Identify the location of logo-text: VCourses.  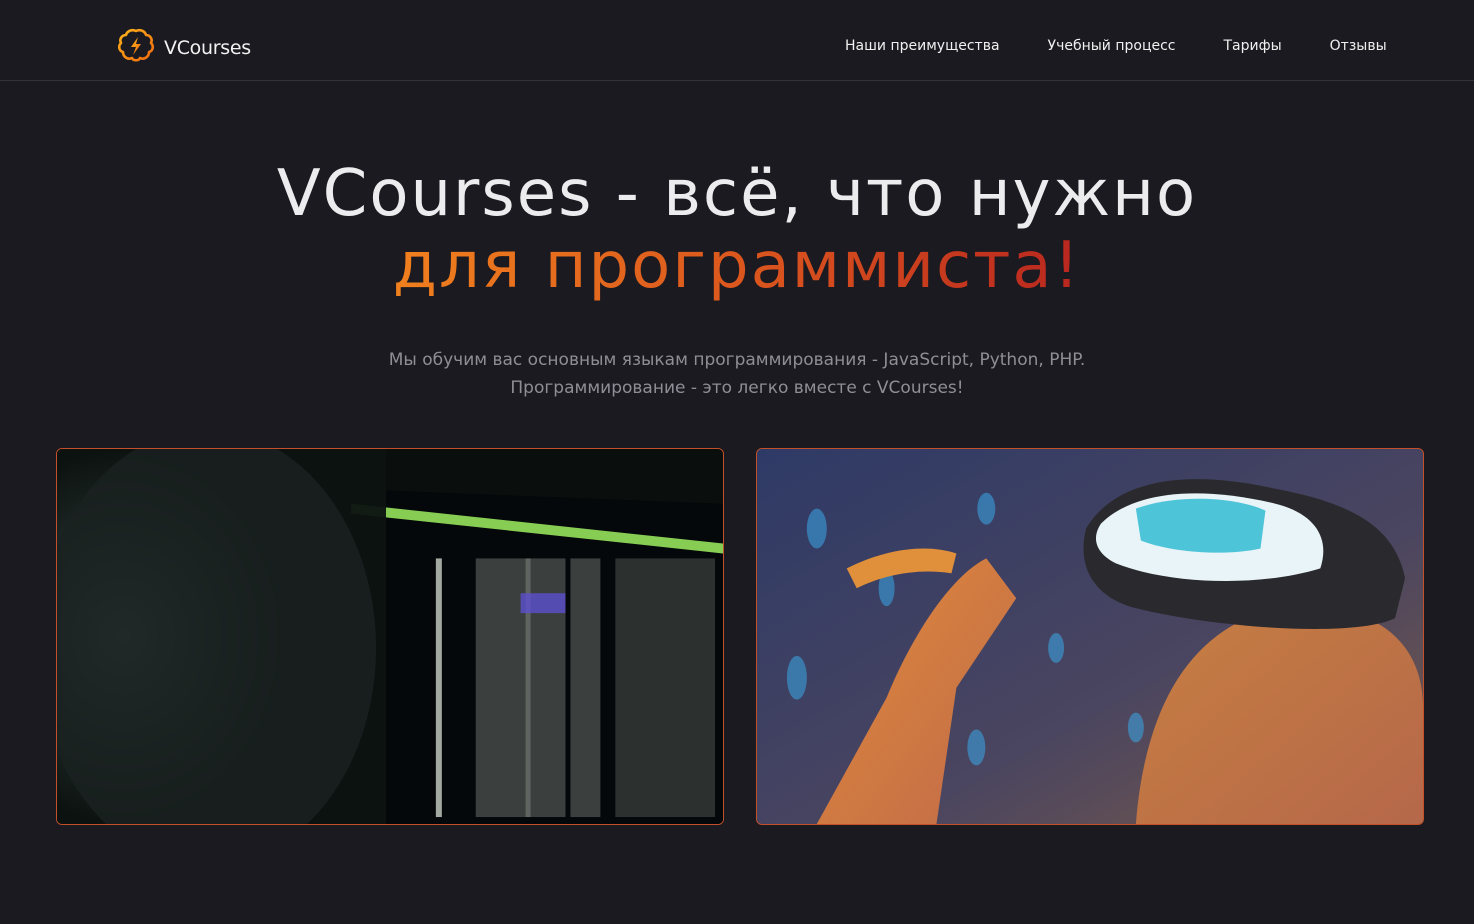
(207, 48).